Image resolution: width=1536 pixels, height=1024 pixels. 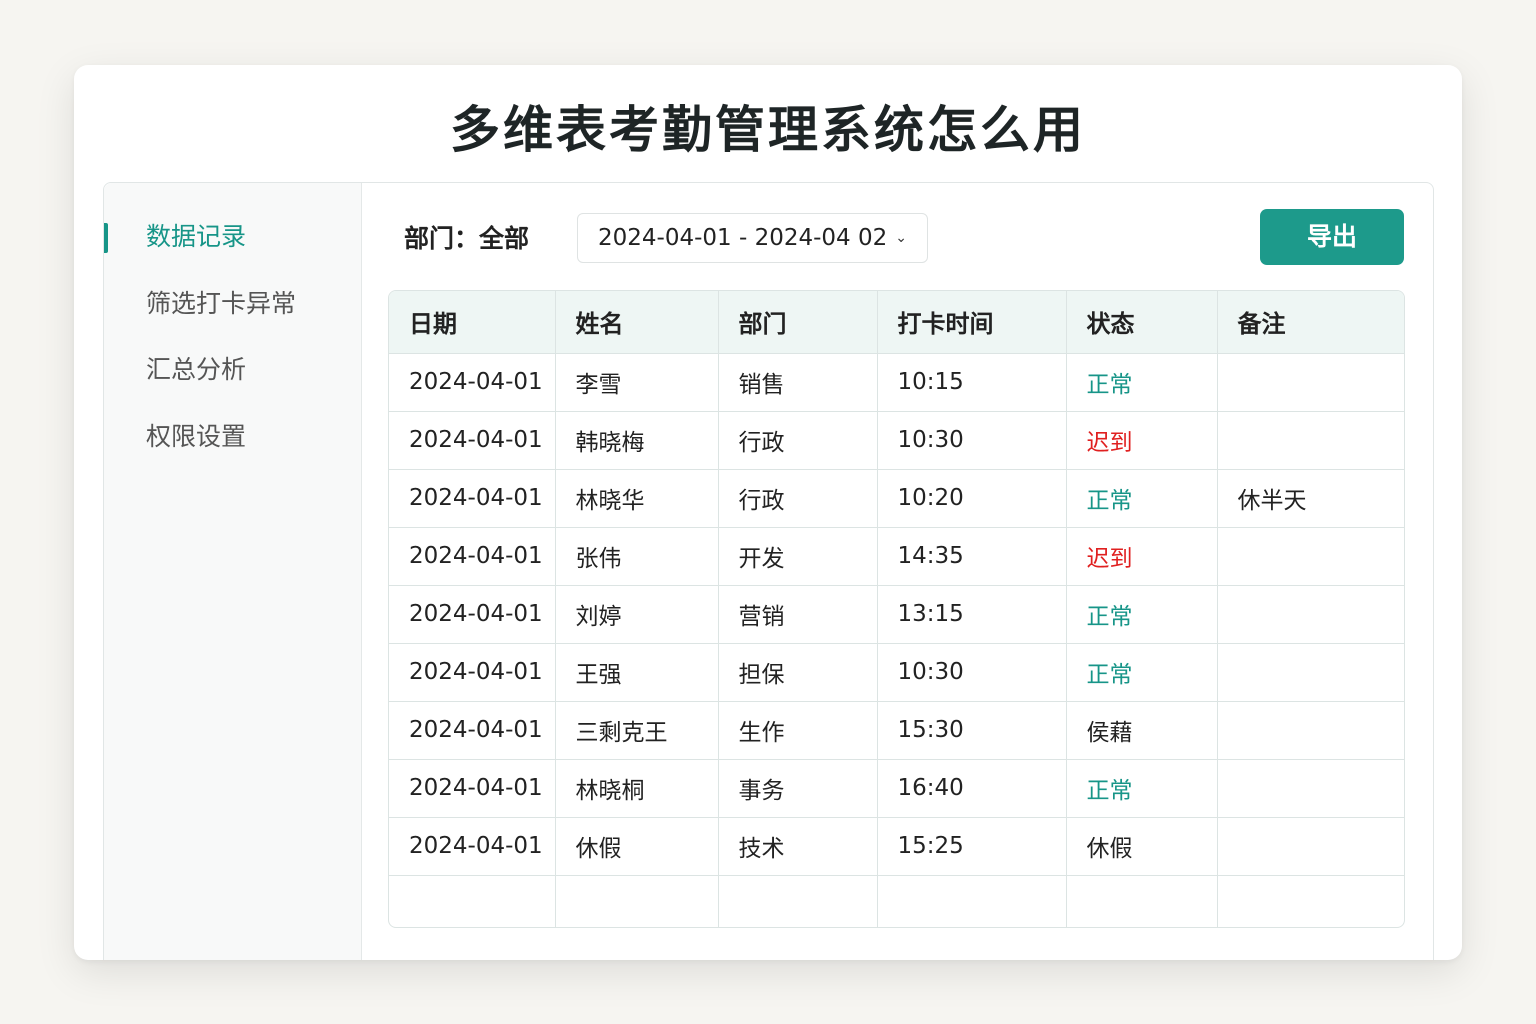 I want to click on cell-dept: 开发, so click(x=798, y=556).